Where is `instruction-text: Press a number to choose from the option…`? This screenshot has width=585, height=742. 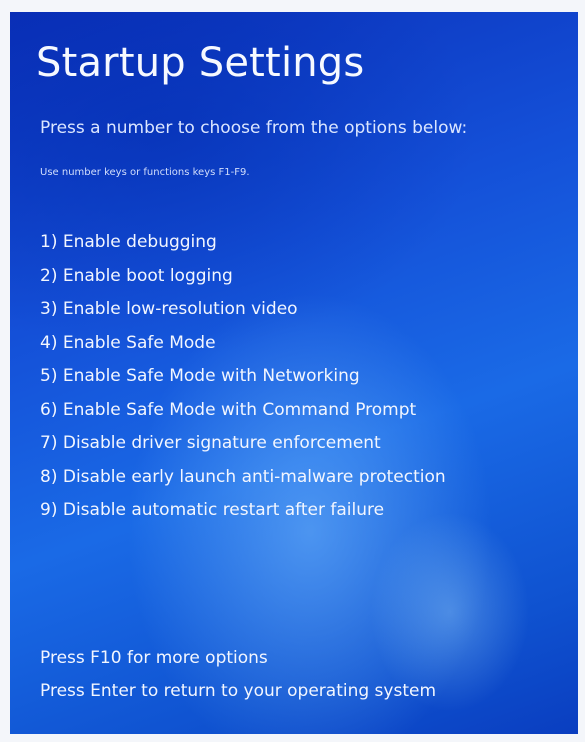
instruction-text: Press a number to choose from the option… is located at coordinates (254, 128).